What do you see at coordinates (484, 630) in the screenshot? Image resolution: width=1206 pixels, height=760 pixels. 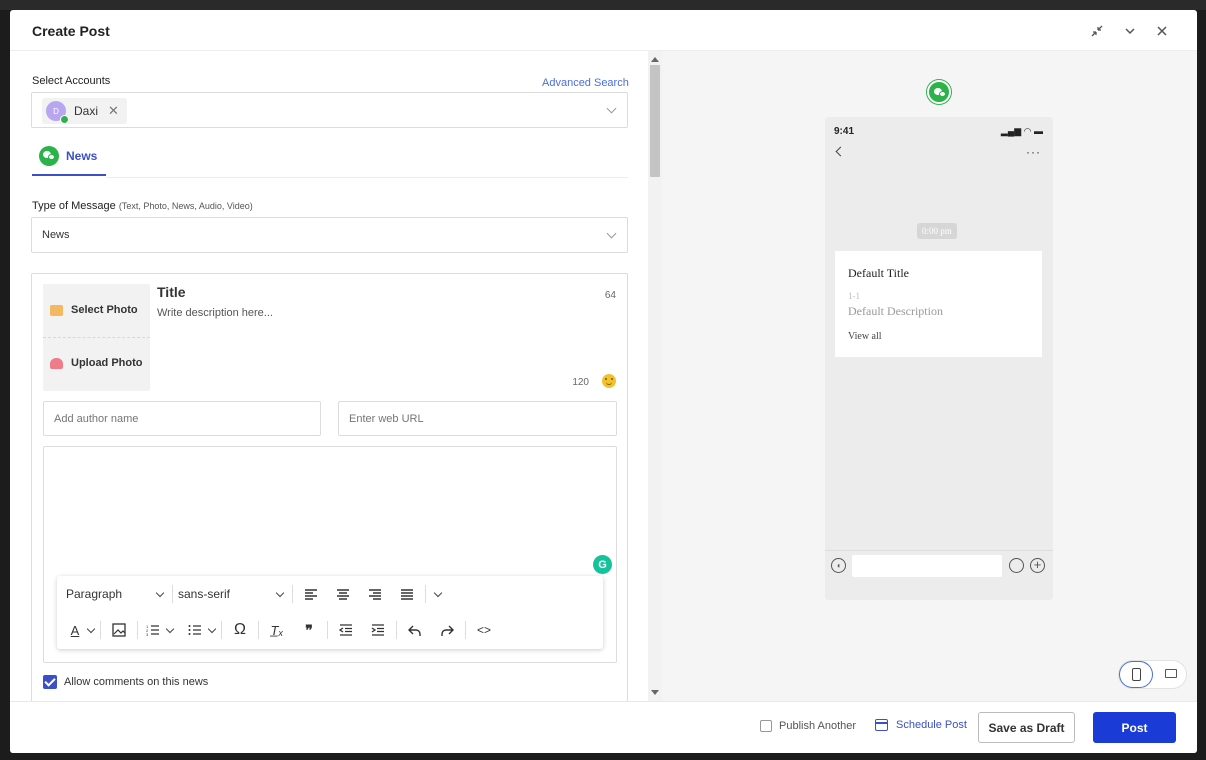 I see `source-code-icon: <>` at bounding box center [484, 630].